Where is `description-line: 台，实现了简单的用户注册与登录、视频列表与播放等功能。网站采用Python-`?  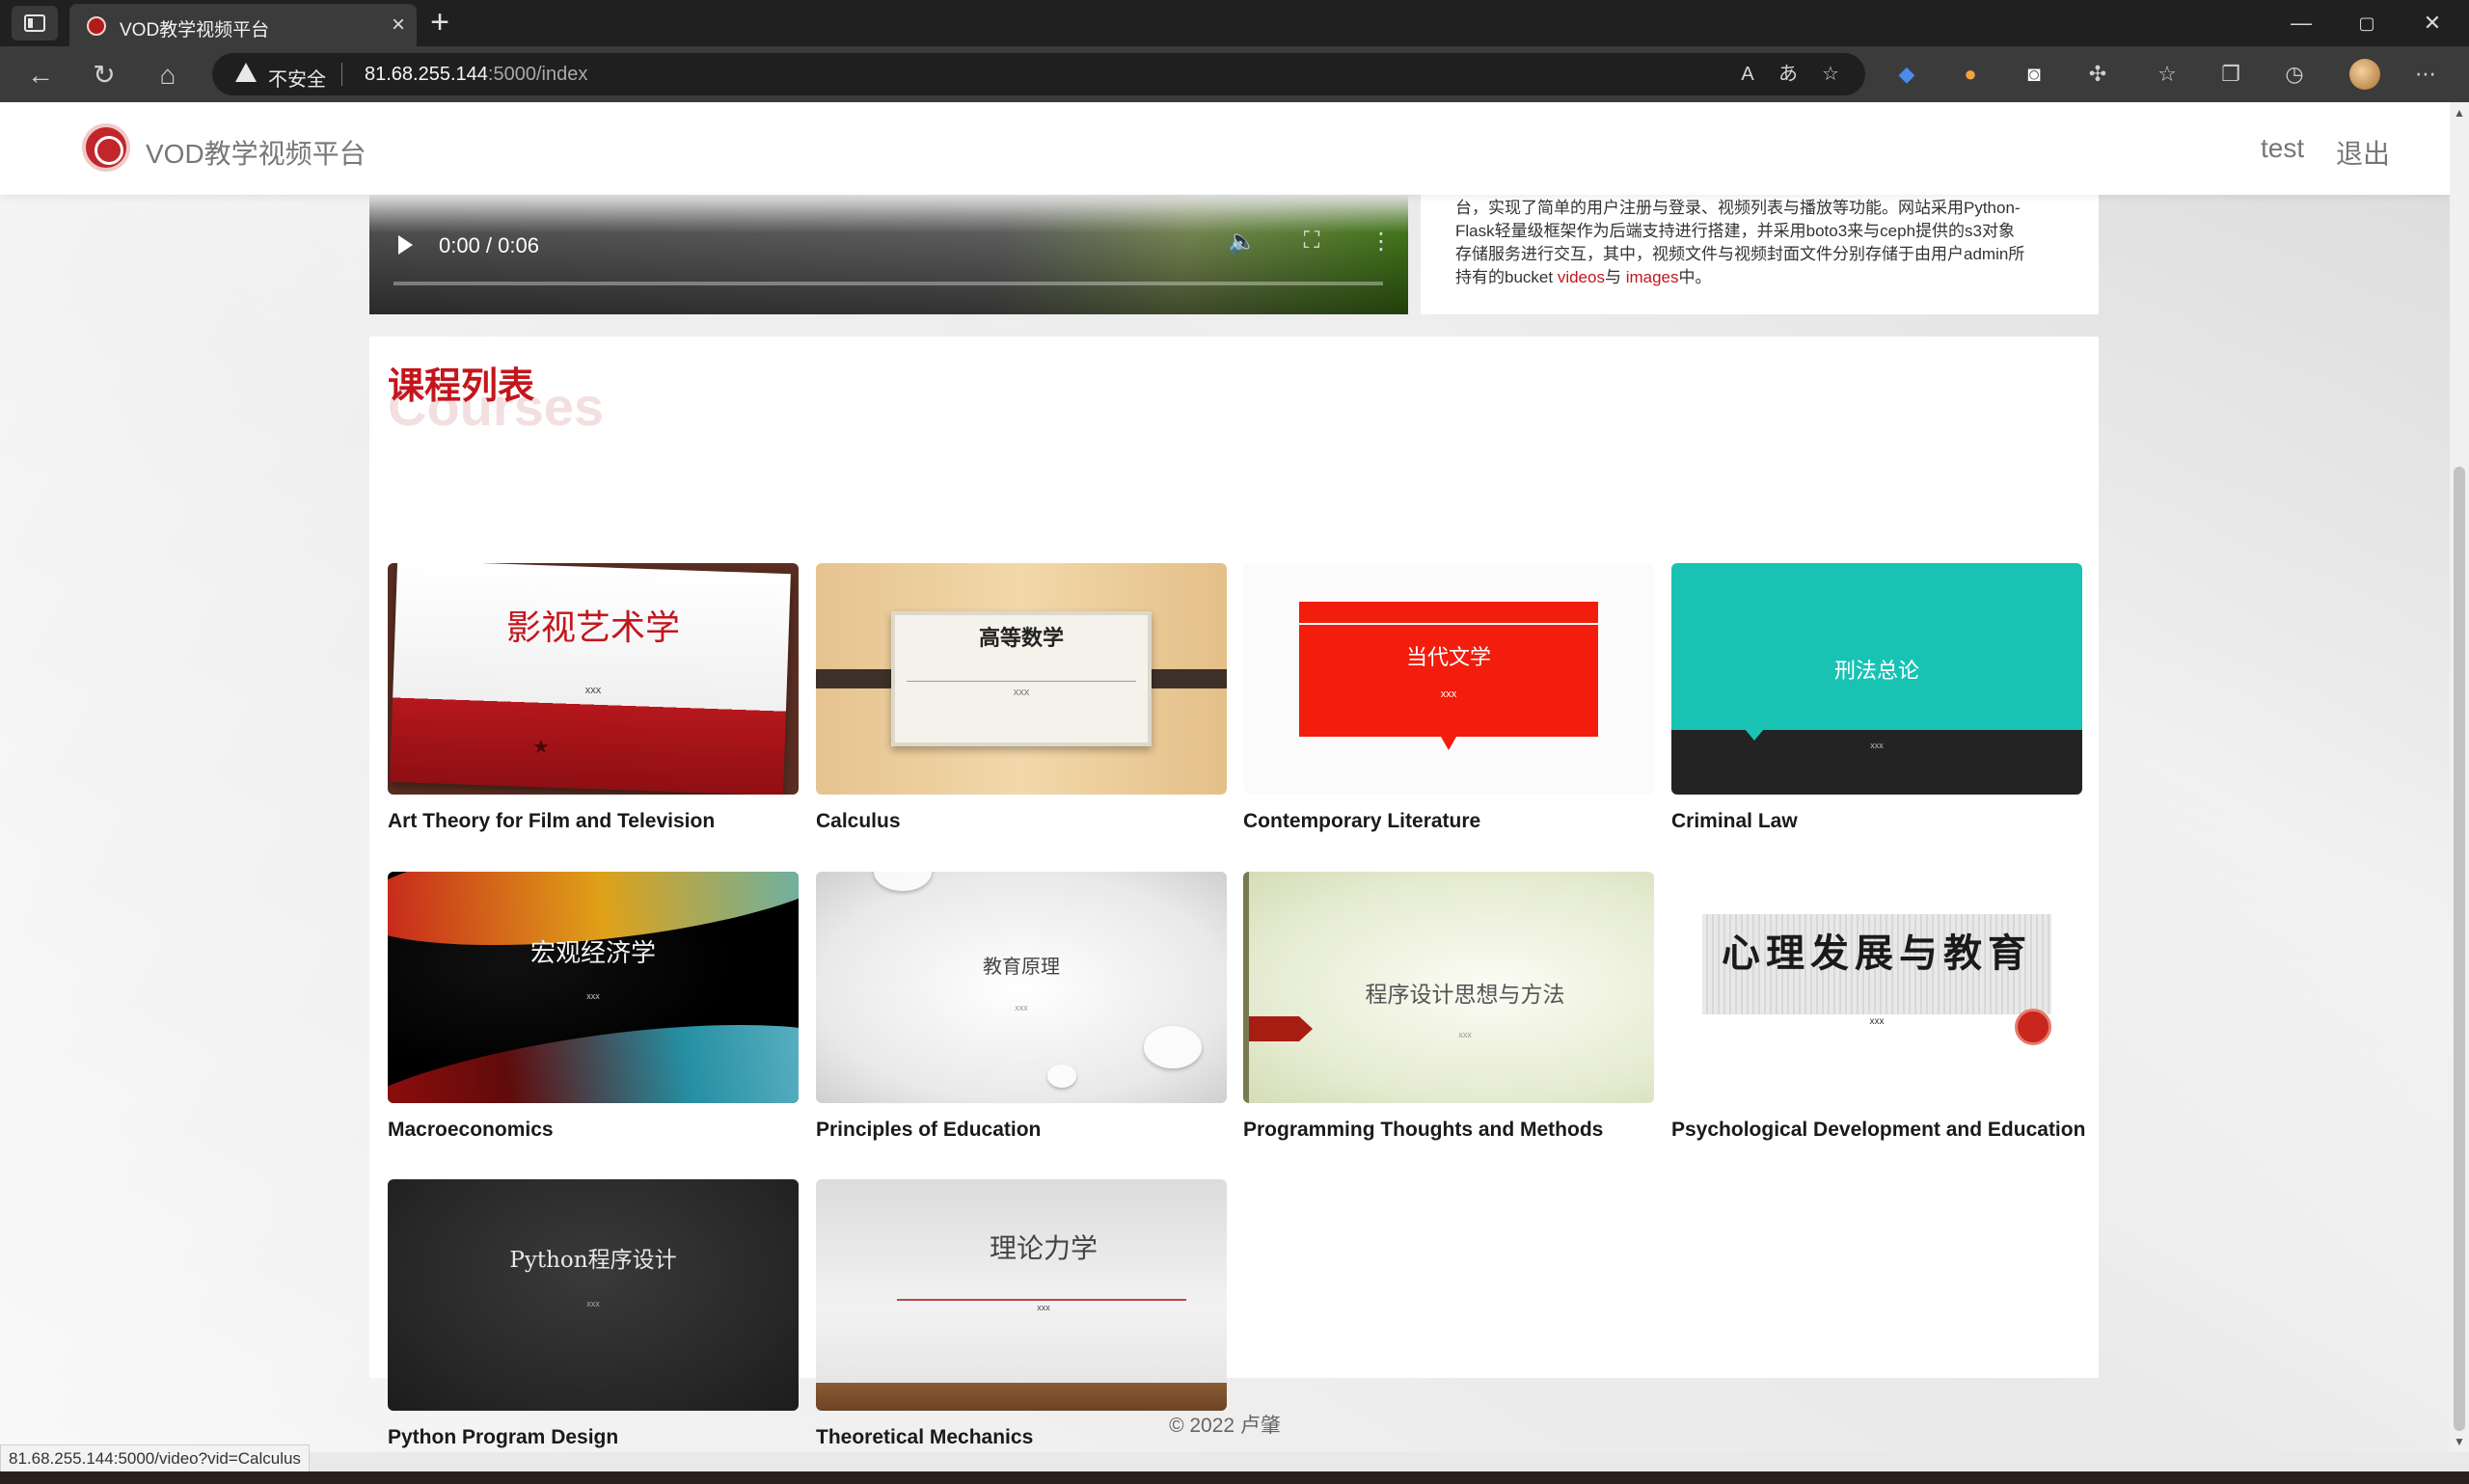 description-line: 台，实现了简单的用户注册与登录、视频列表与播放等功能。网站采用Python- is located at coordinates (1738, 208).